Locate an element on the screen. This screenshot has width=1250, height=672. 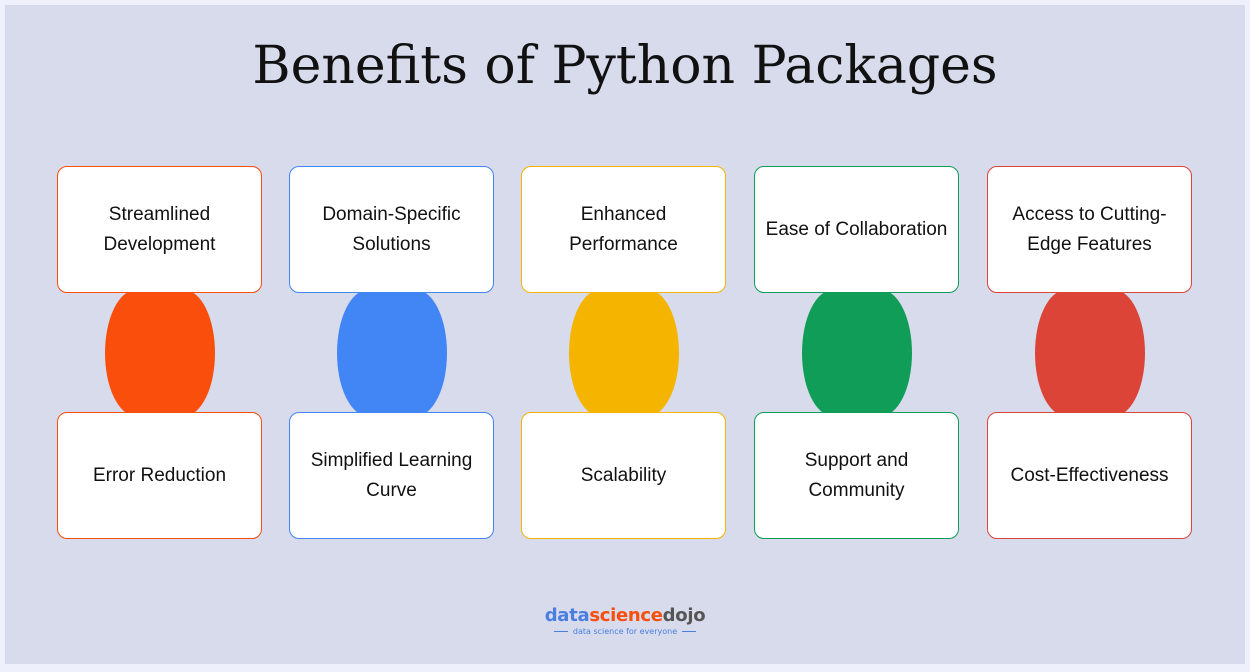
benefit-label: Domain-Specific Solutions is located at coordinates (391, 229).